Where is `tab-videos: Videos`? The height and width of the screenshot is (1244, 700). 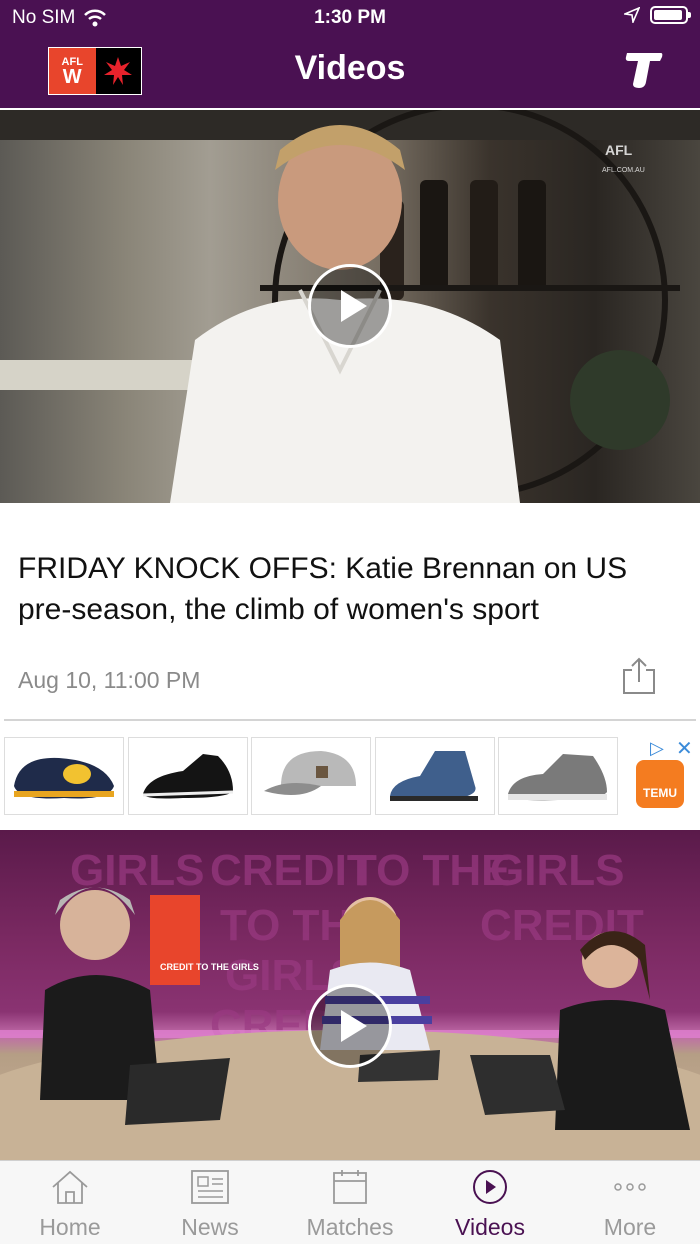 tab-videos: Videos is located at coordinates (490, 1202).